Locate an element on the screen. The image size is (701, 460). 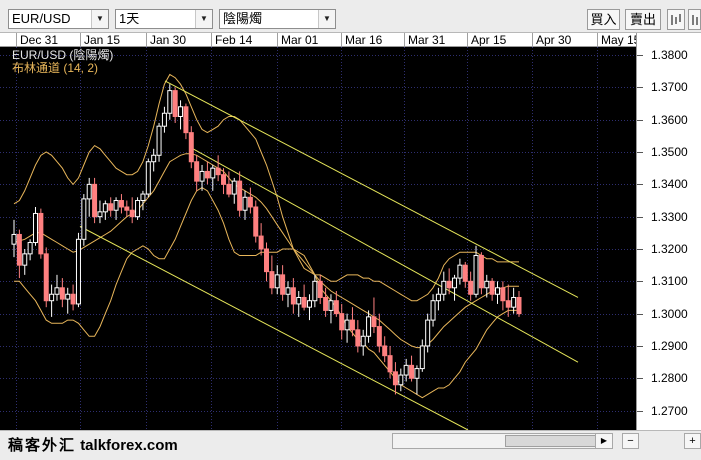
scrollbar-thumb is located at coordinates (551, 441).